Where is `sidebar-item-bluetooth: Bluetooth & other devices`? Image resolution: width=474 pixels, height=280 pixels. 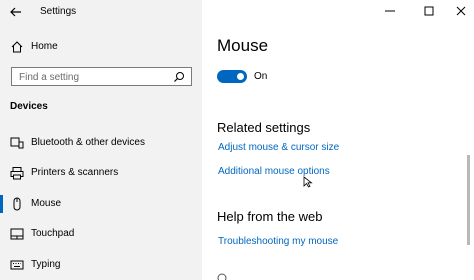
sidebar-item-bluetooth: Bluetooth & other devices is located at coordinates (101, 143).